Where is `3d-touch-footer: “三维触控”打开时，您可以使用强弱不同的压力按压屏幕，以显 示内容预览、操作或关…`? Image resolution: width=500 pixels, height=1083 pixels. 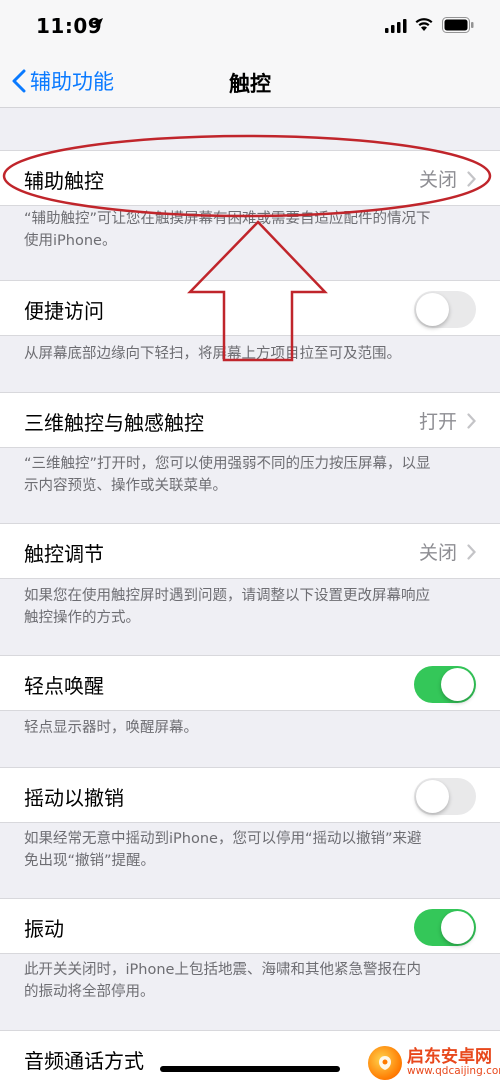
3d-touch-footer: “三维触控”打开时，您可以使用强弱不同的压力按压屏幕，以显 示内容预览、操作或关… is located at coordinates (251, 475).